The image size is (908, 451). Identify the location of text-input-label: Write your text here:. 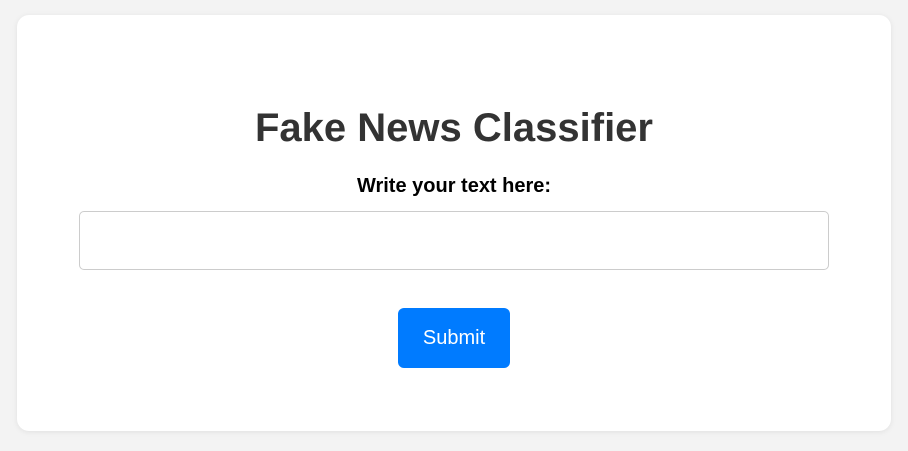
(454, 186).